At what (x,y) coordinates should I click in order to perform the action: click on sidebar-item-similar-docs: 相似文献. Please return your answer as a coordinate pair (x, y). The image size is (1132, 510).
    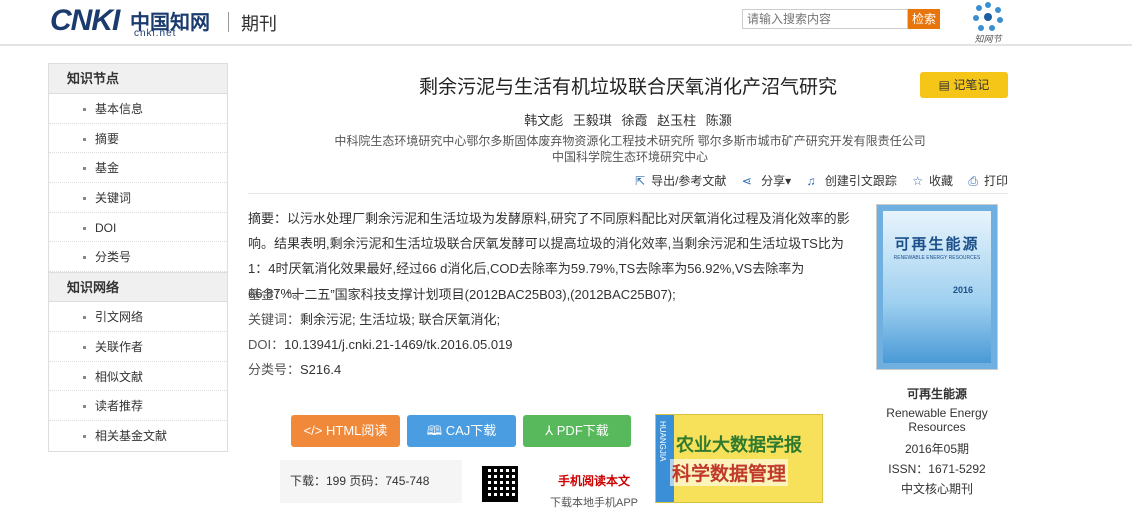
    Looking at the image, I should click on (138, 376).